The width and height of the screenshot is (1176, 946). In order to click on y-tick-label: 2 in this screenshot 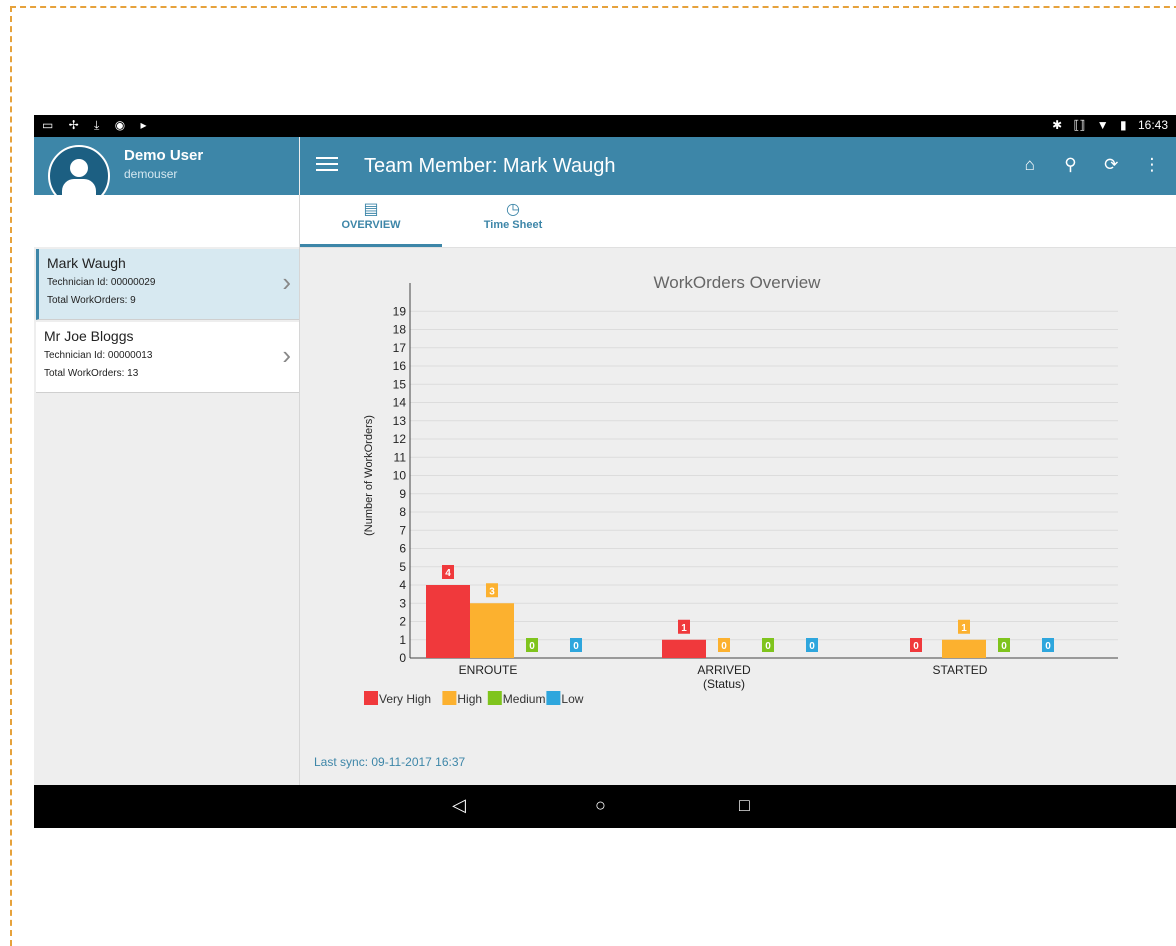, I will do `click(402, 622)`.